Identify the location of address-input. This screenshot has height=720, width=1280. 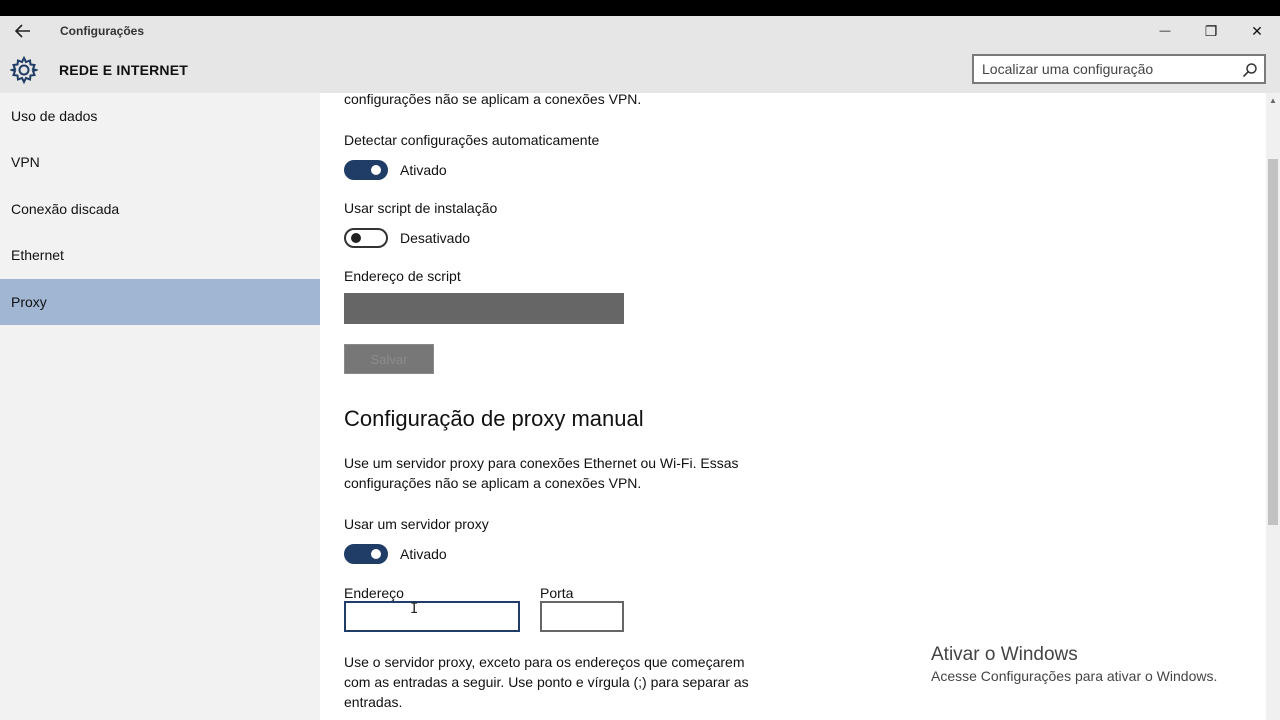
(432, 616).